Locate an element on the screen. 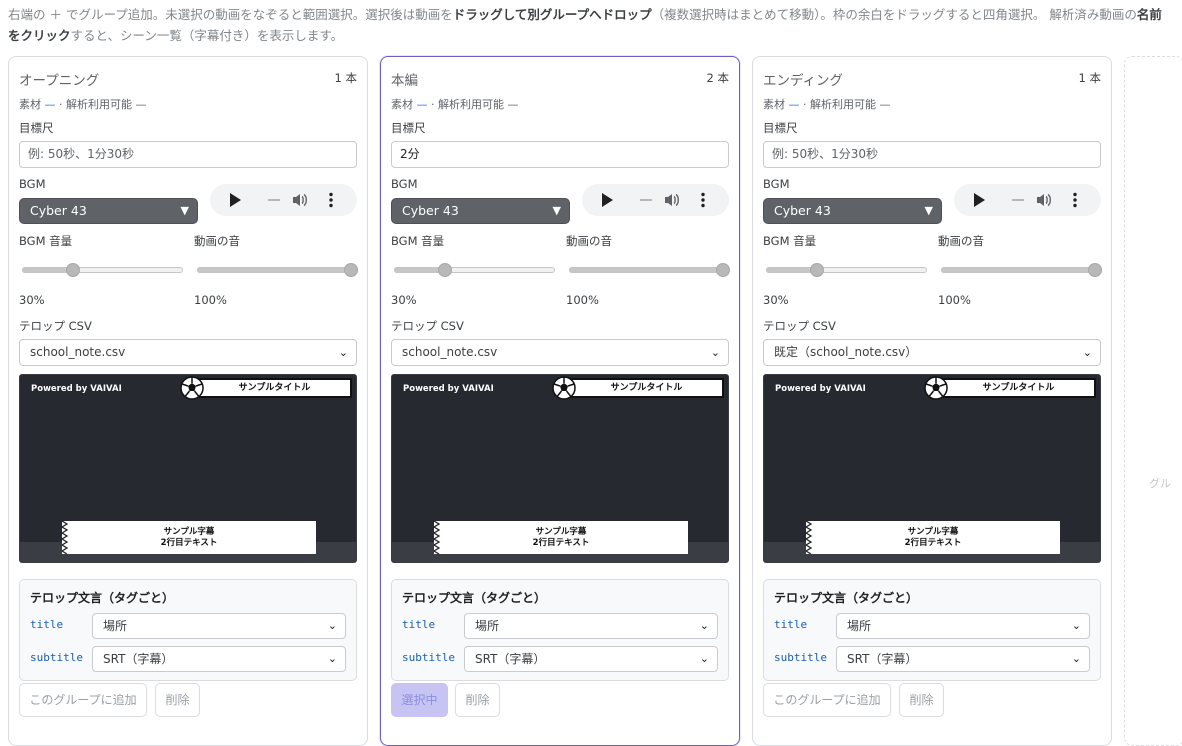 Image resolution: width=1182 pixels, height=746 pixels. telop-csv-select: 既定（school_note.csv） ⌄ is located at coordinates (932, 352).